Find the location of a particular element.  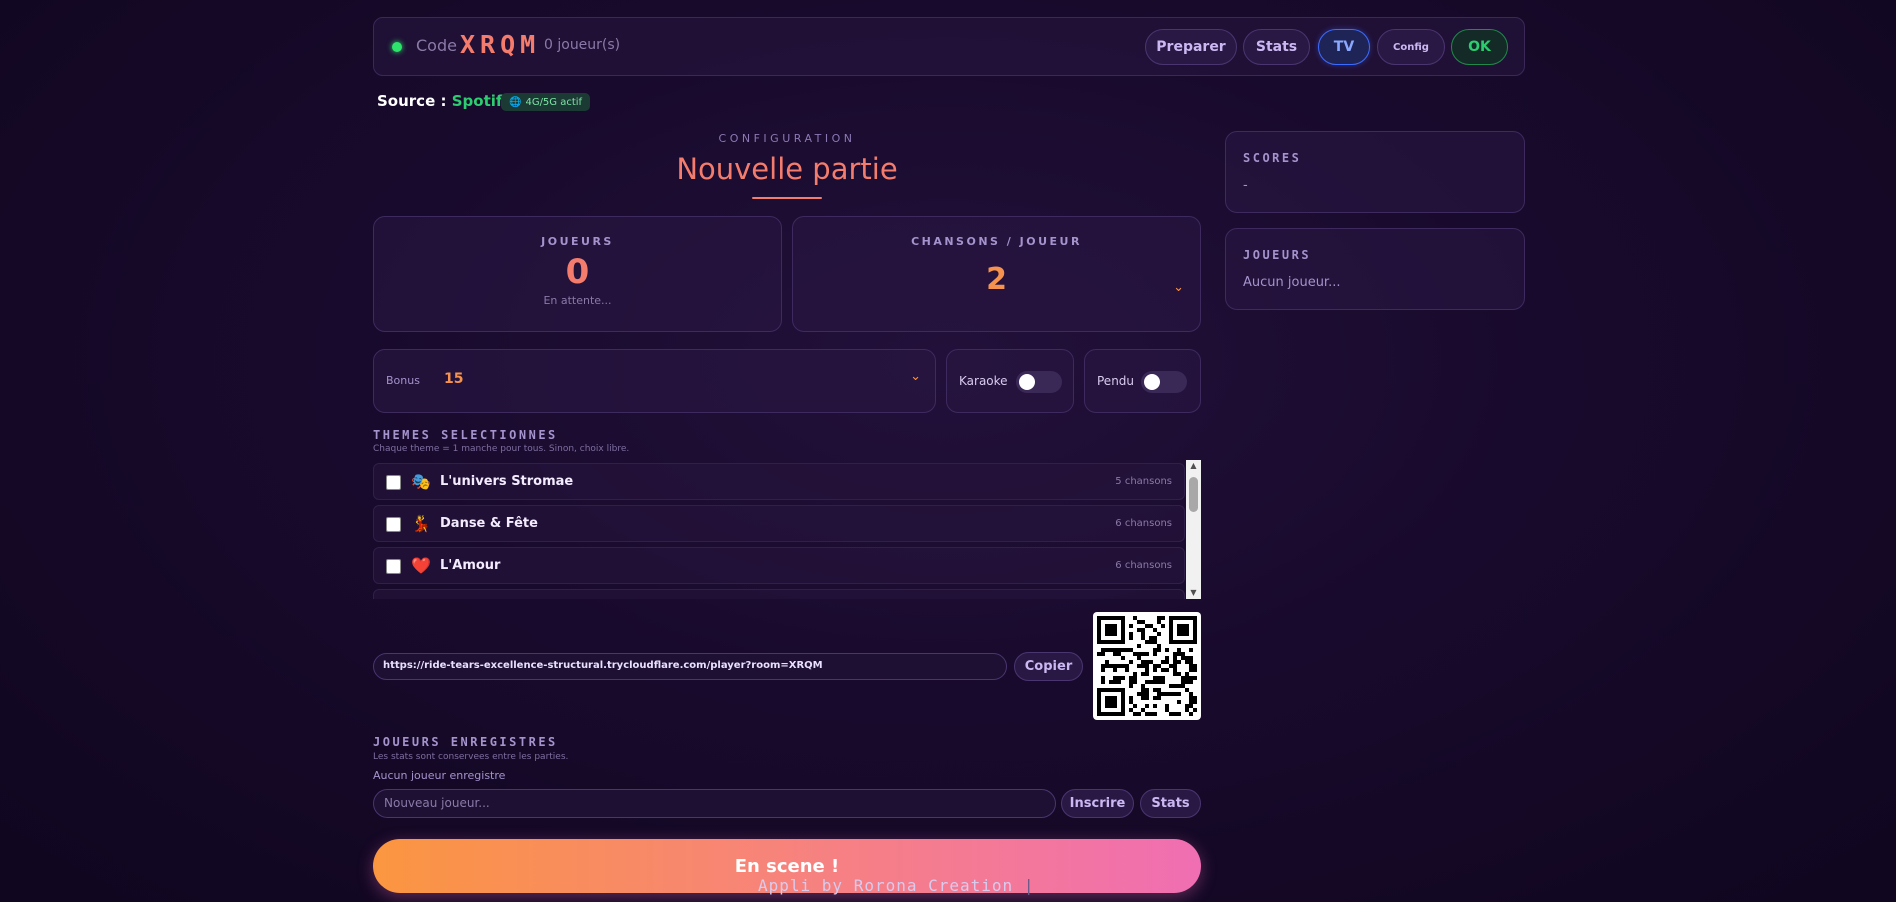

footer-credit: Appli by Rorona Creation | is located at coordinates (896, 885).